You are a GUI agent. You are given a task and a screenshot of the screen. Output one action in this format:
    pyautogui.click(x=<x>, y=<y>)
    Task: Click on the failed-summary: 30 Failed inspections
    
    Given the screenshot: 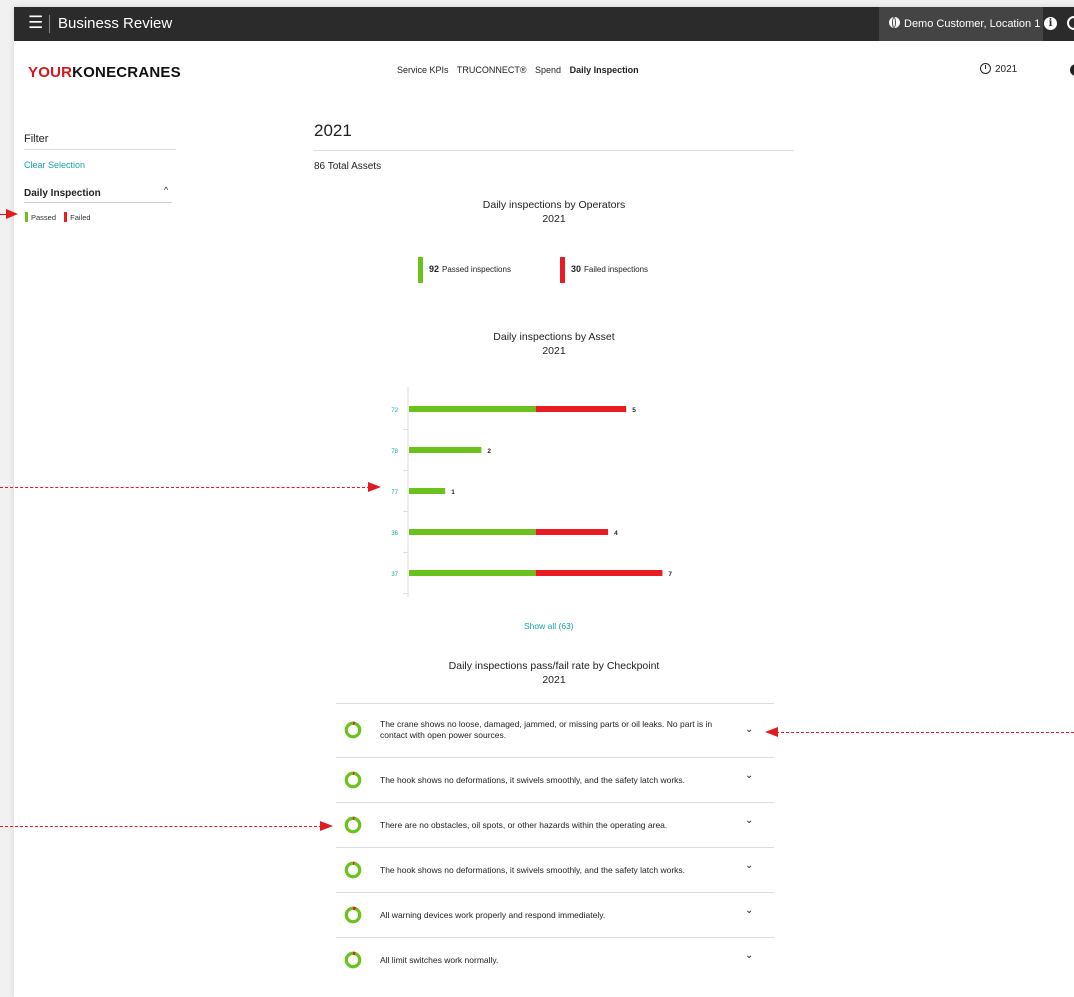 What is the action you would take?
    pyautogui.click(x=604, y=270)
    